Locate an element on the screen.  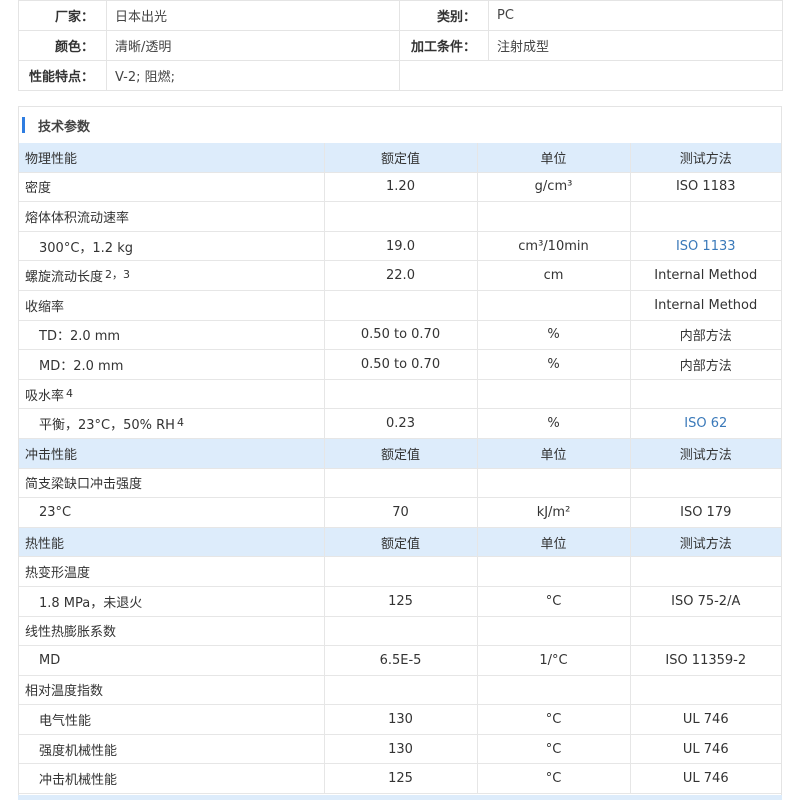
param-name: 电气性能 is located at coordinates (172, 719).